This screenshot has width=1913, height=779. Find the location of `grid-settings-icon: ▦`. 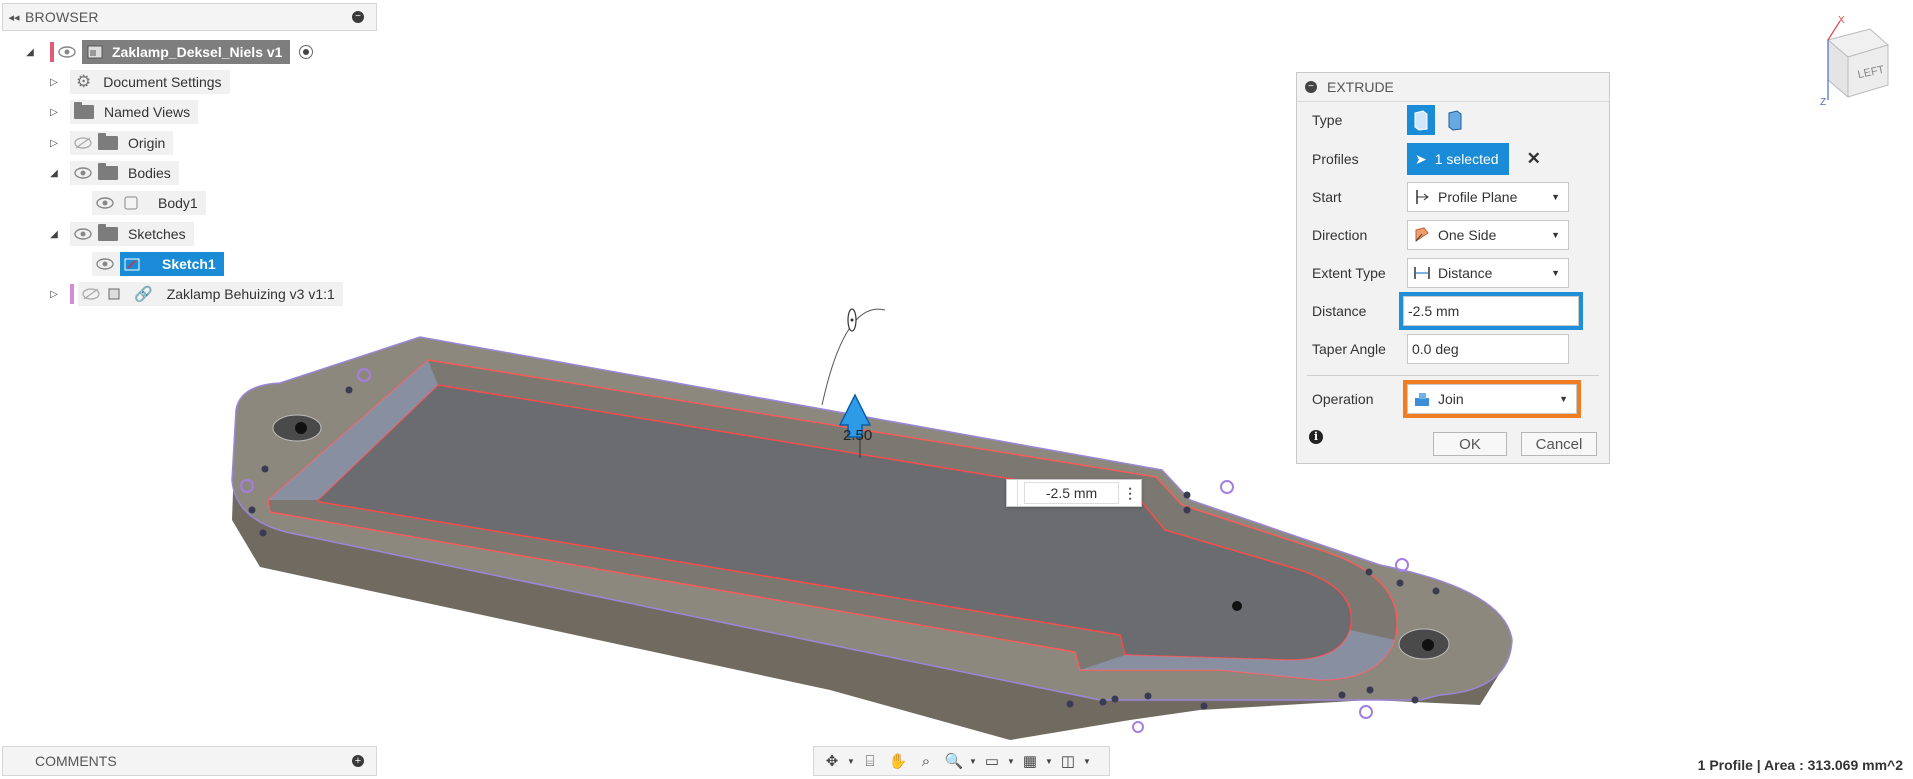

grid-settings-icon: ▦ is located at coordinates (1030, 761).